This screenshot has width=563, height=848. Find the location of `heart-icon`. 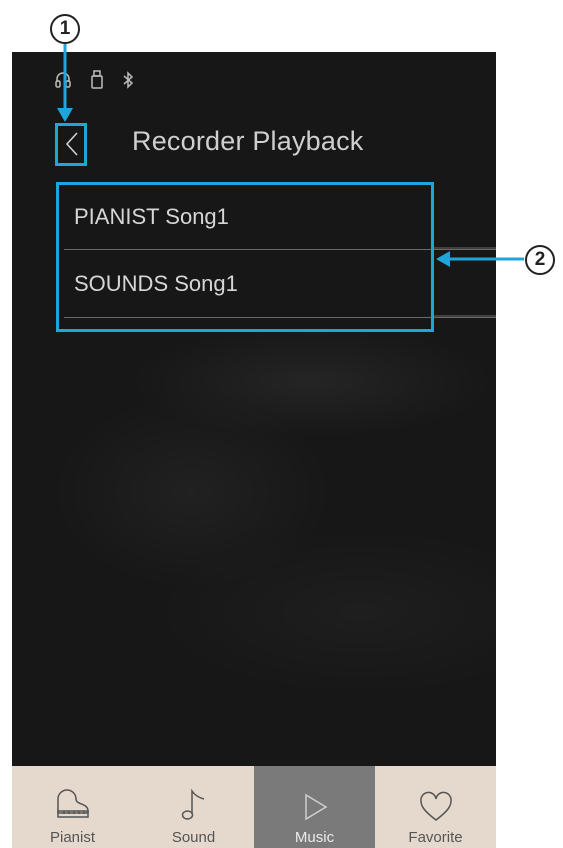

heart-icon is located at coordinates (435, 806).